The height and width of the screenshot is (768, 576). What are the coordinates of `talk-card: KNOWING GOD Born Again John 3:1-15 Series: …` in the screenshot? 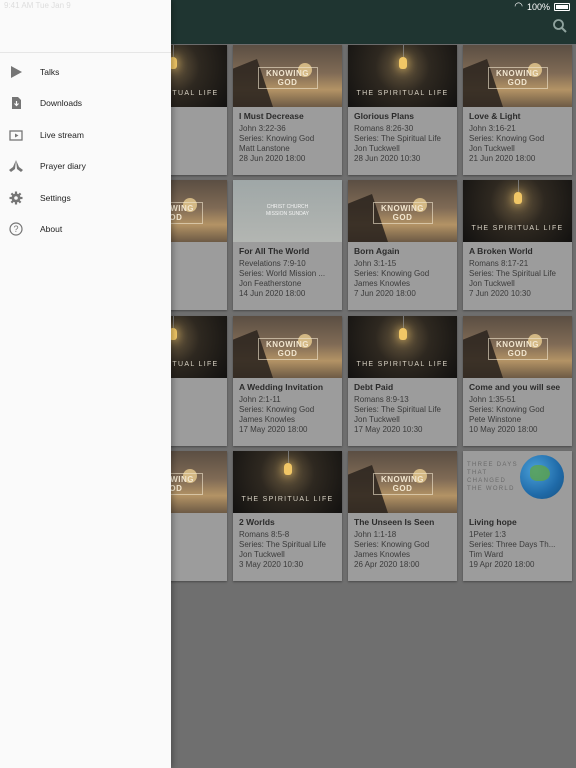 It's located at (402, 245).